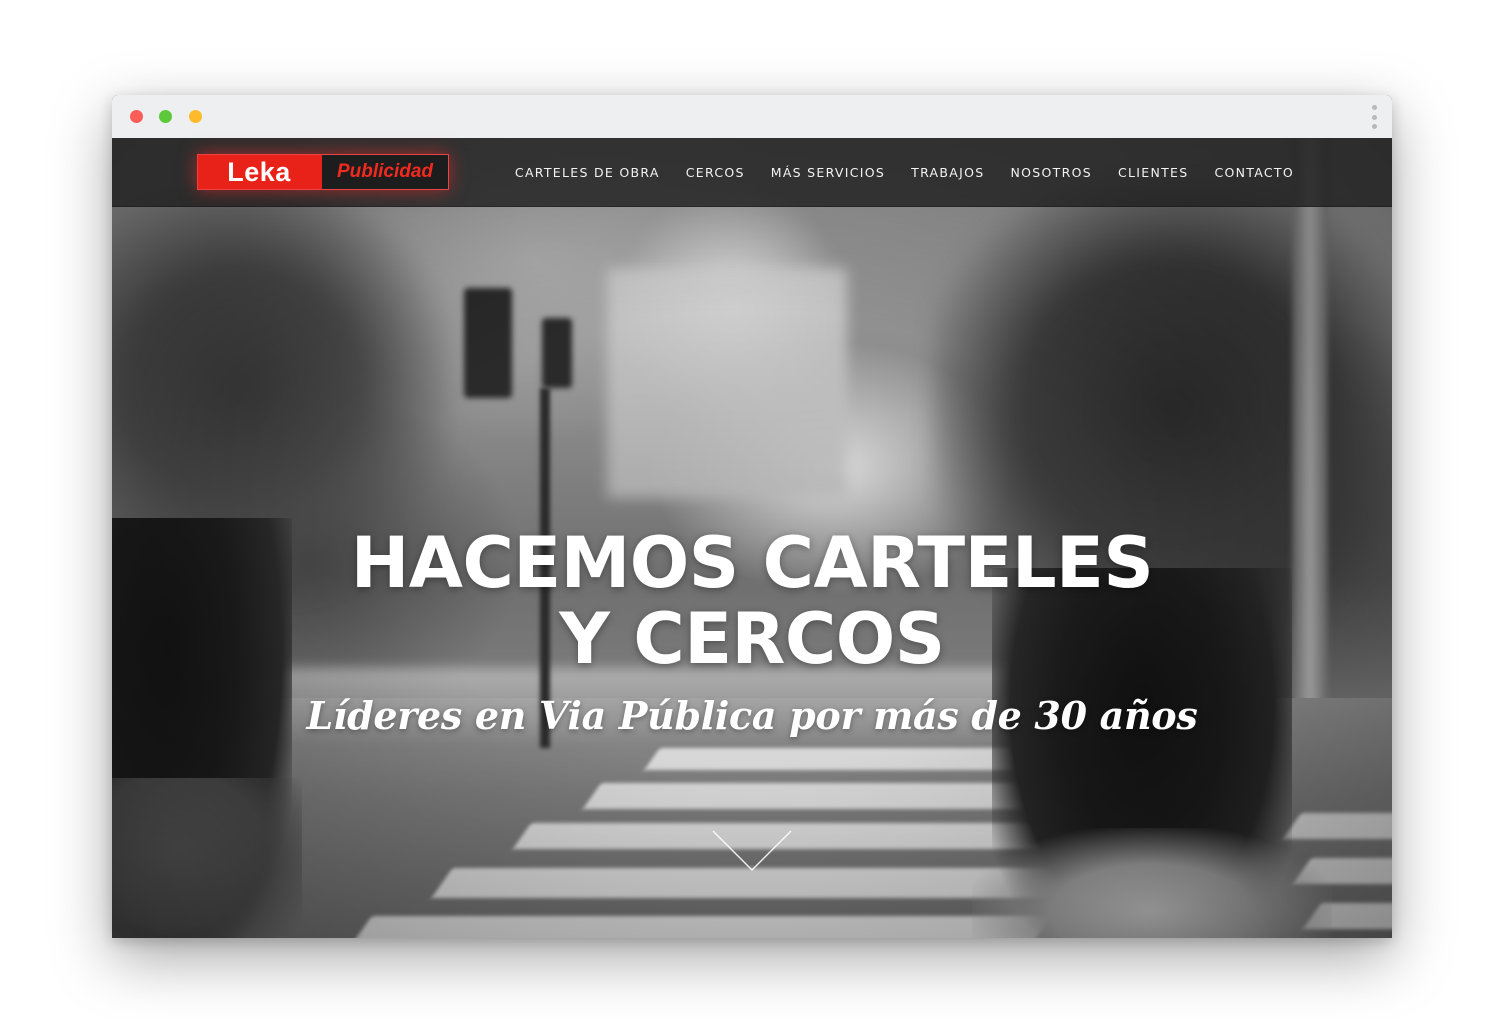  Describe the element at coordinates (947, 172) in the screenshot. I see `nav-item-trabajos: TRABAJOS` at that location.